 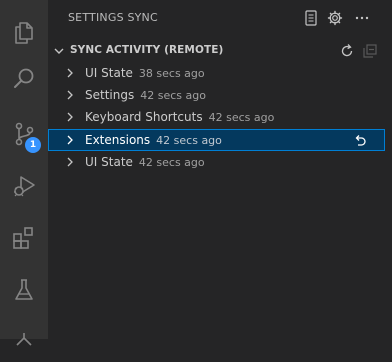 I want to click on more-actions-icon, so click(x=362, y=18).